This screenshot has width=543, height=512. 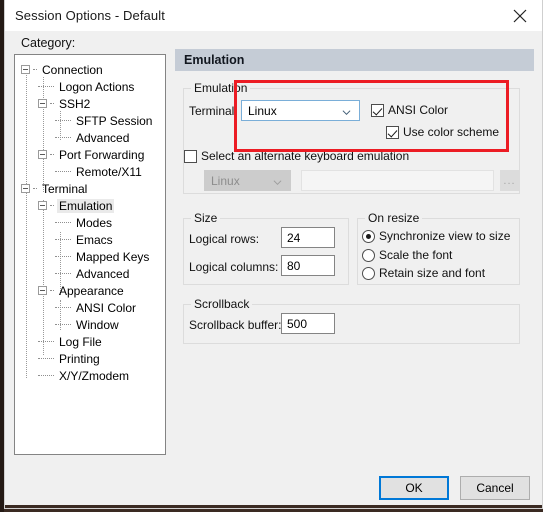 I want to click on logical-columns-label: Logical columns:, so click(x=234, y=267).